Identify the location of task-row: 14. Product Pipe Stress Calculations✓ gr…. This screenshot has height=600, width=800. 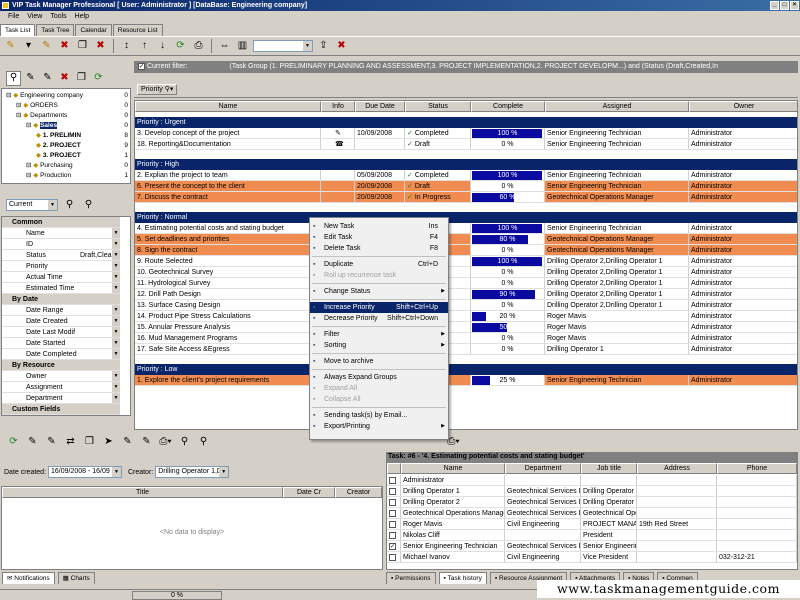
(466, 316).